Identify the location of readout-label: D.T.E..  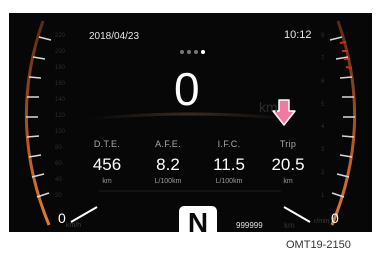
(107, 144).